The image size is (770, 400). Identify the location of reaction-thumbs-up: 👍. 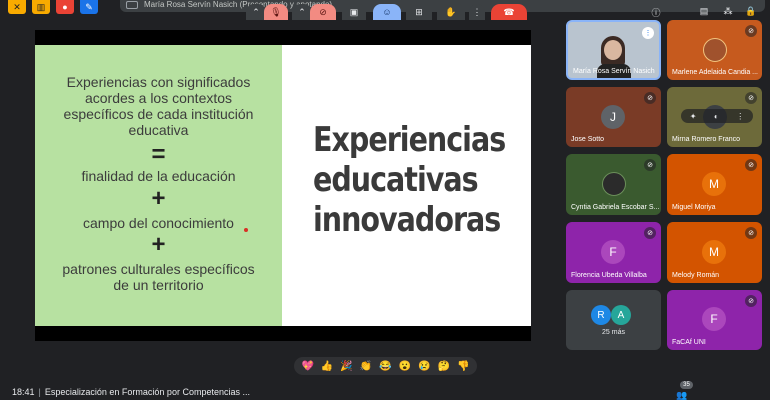
(327, 366).